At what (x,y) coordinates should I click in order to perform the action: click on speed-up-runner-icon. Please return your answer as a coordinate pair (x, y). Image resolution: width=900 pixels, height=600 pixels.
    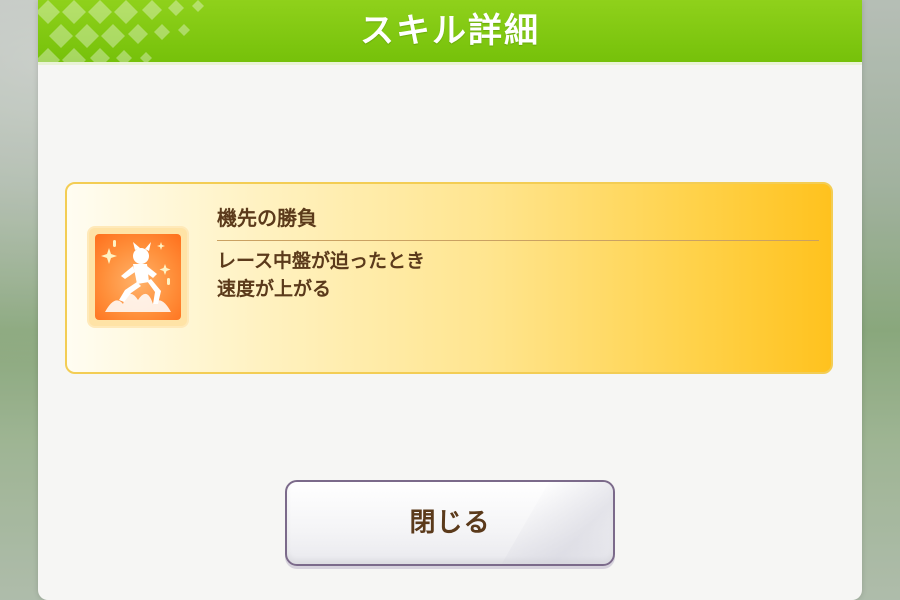
    Looking at the image, I should click on (138, 277).